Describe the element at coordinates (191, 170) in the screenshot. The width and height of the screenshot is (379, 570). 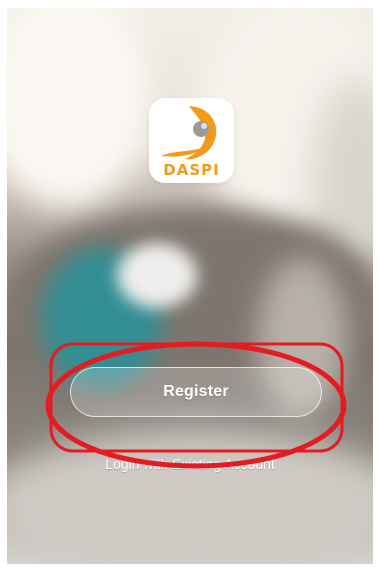
I see `logo-text: DASPI` at that location.